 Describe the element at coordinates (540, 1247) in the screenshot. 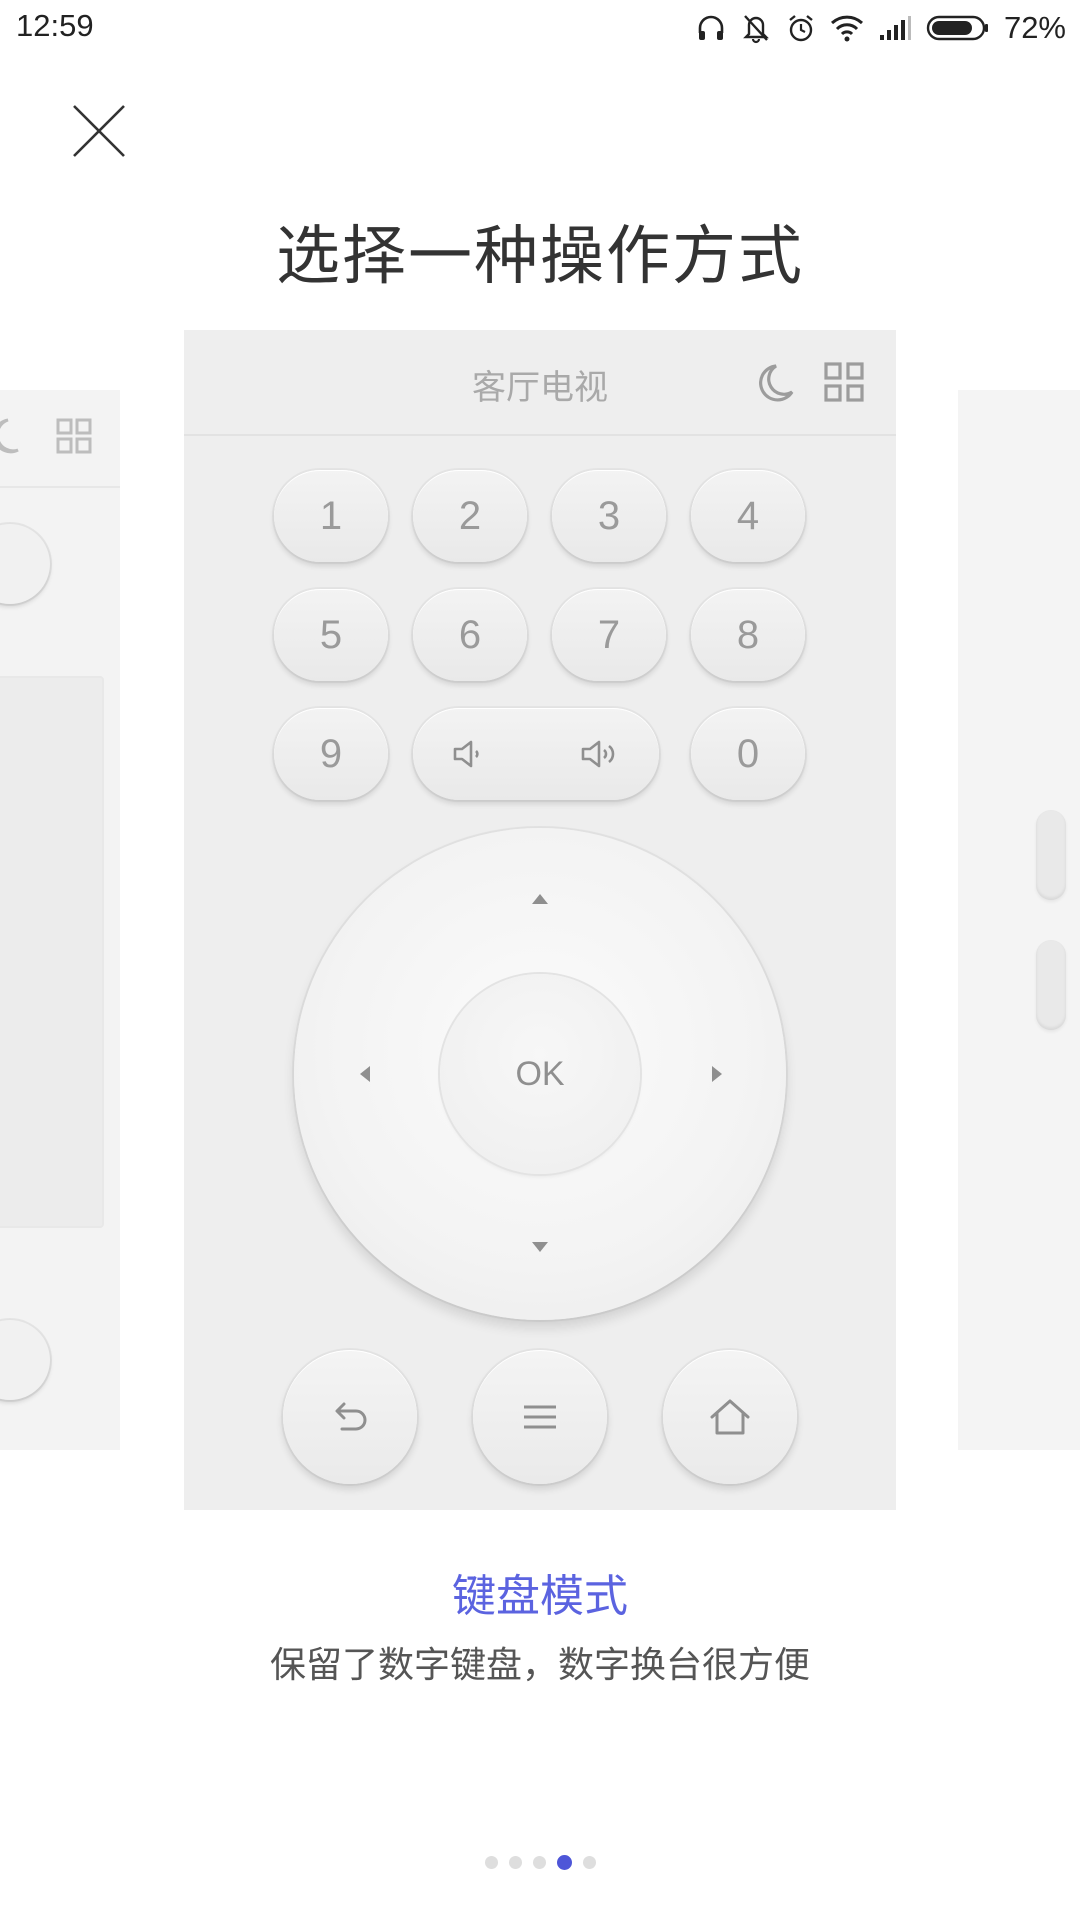

I see `down-arrow-icon` at that location.